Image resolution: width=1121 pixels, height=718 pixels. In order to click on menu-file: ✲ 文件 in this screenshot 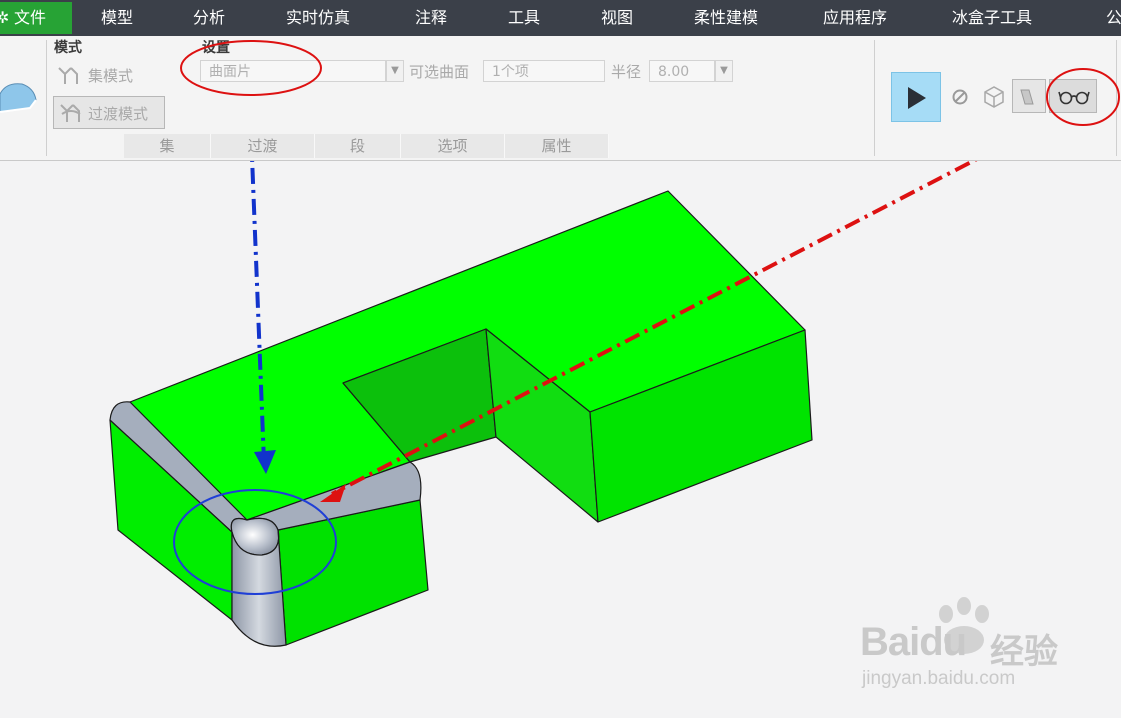, I will do `click(36, 18)`.